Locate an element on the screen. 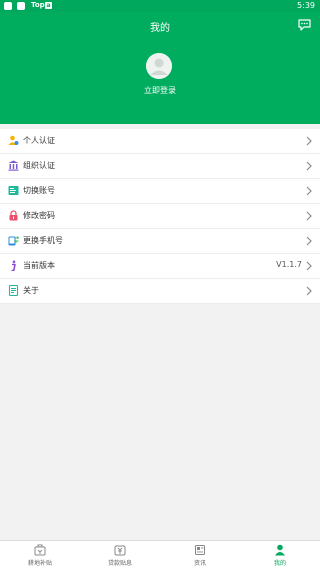 The height and width of the screenshot is (569, 320). status-time: 5:39 is located at coordinates (306, 5).